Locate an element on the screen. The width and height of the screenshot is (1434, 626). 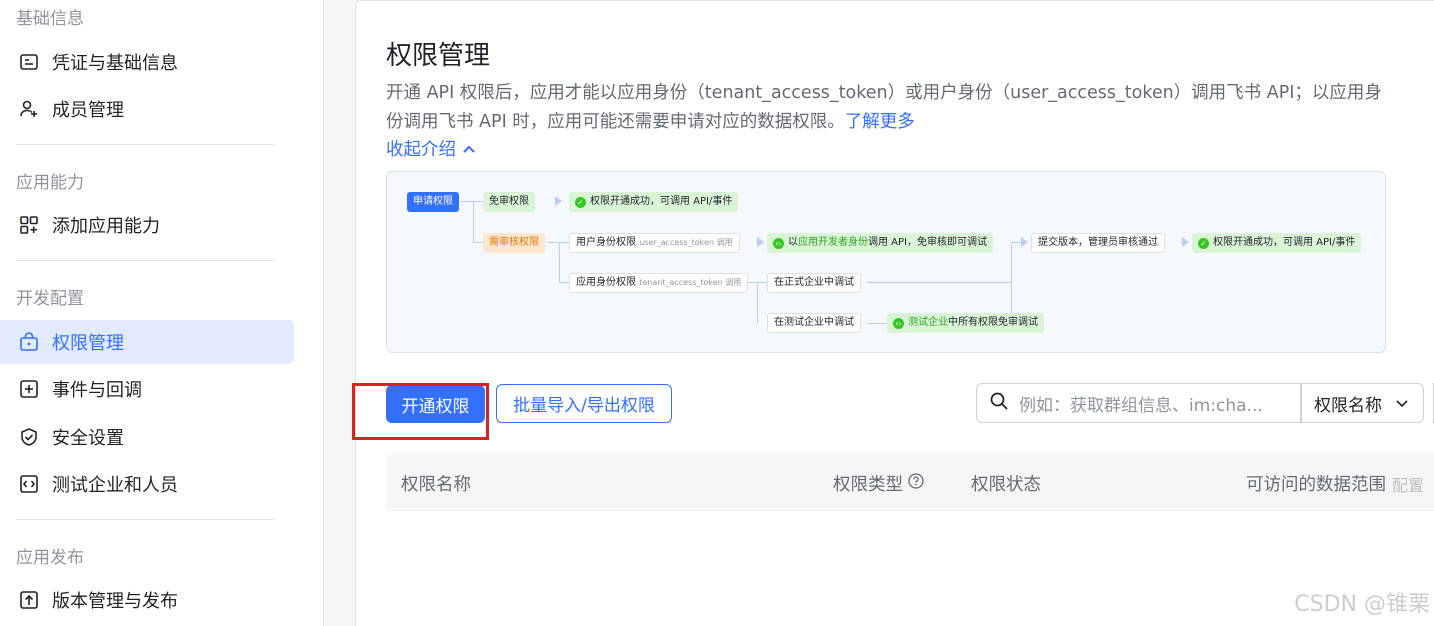
flow-node-app-perm: 应用身份权限 tenant_access_token 调用 is located at coordinates (659, 283).